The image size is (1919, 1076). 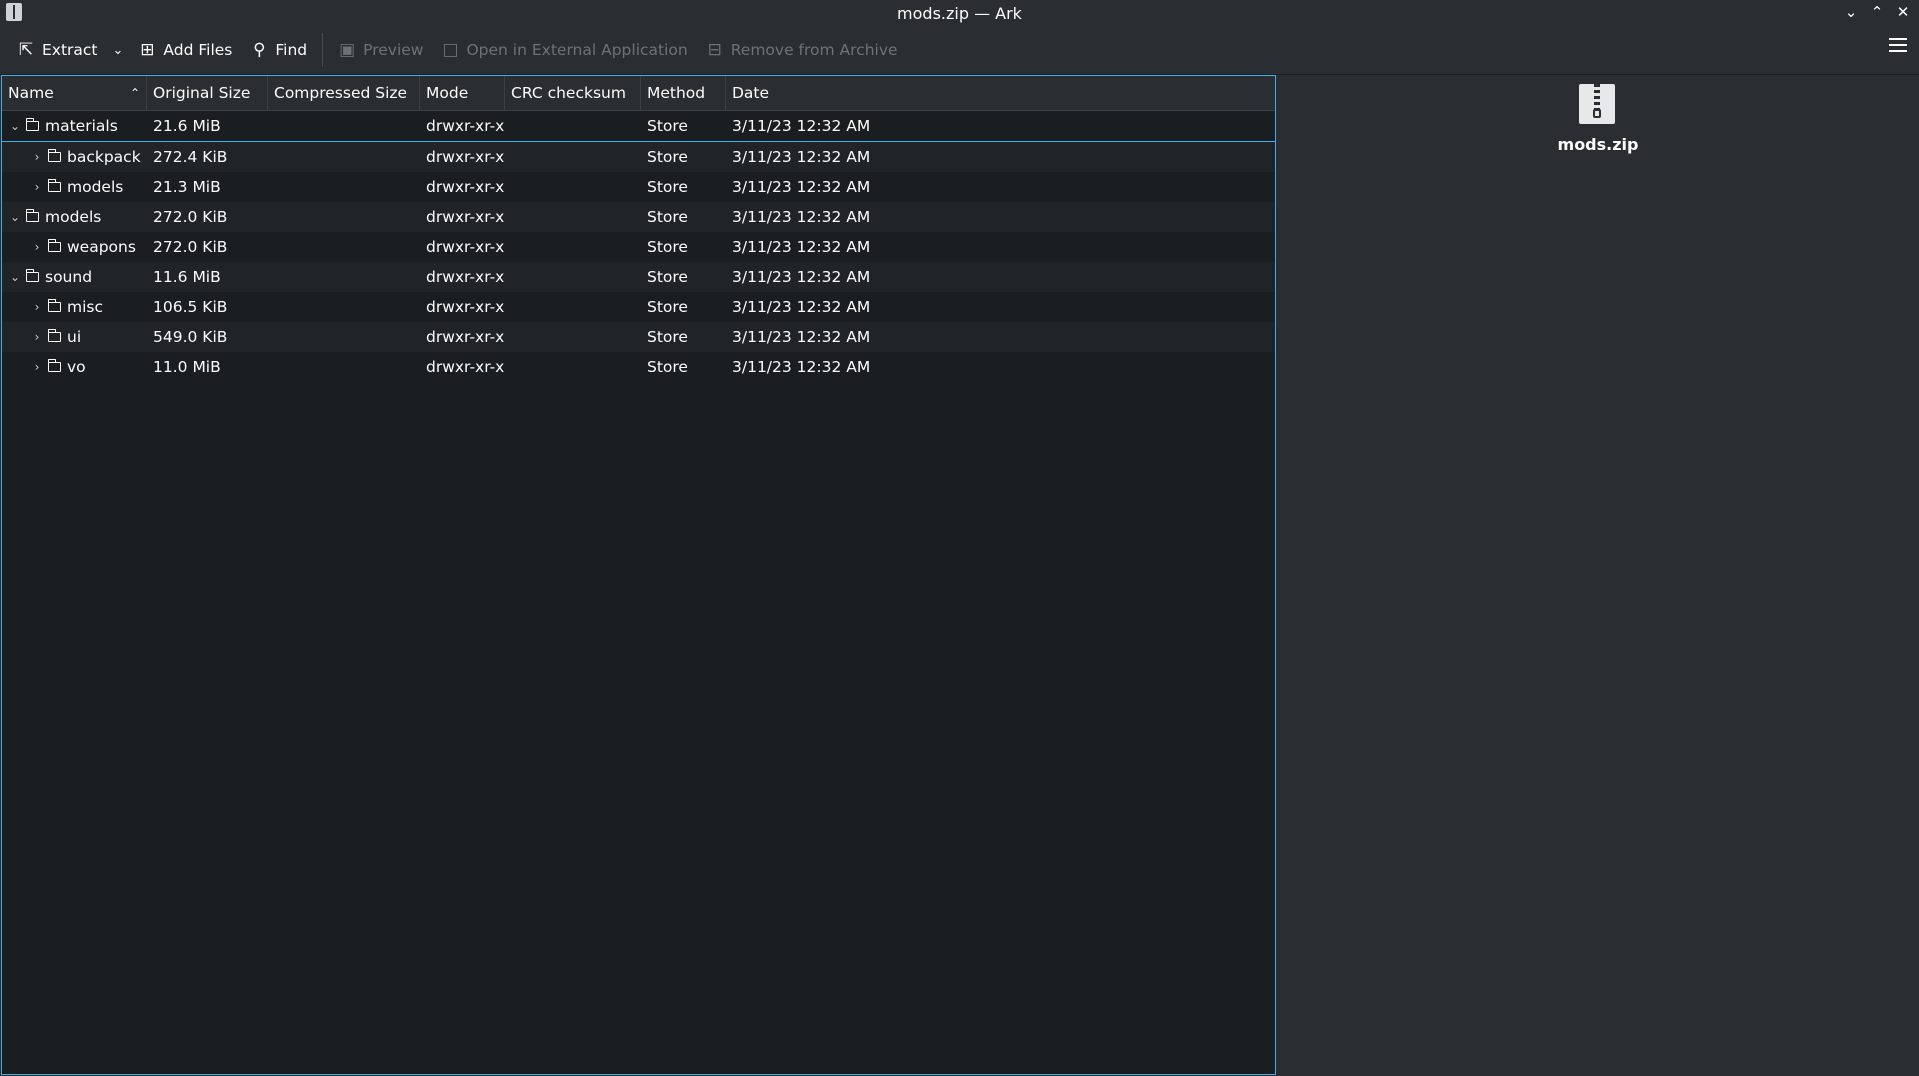 I want to click on column-header-mode-label: Mode, so click(x=447, y=93).